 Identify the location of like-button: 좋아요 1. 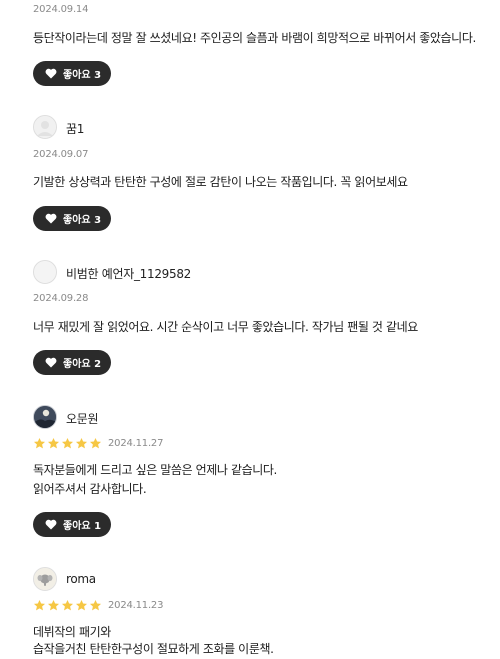
(72, 524).